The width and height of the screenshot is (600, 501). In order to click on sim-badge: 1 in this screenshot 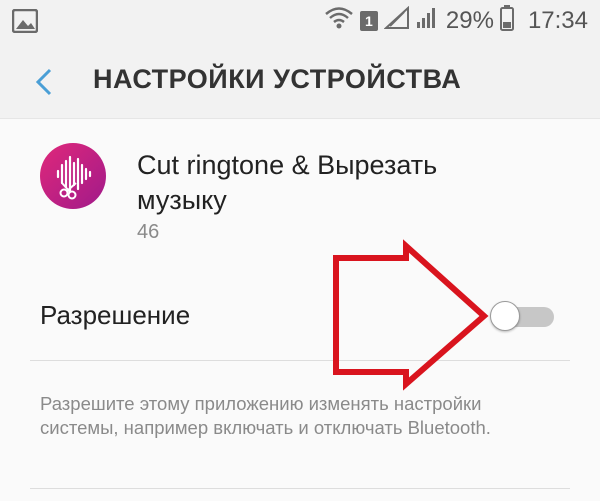, I will do `click(368, 21)`.